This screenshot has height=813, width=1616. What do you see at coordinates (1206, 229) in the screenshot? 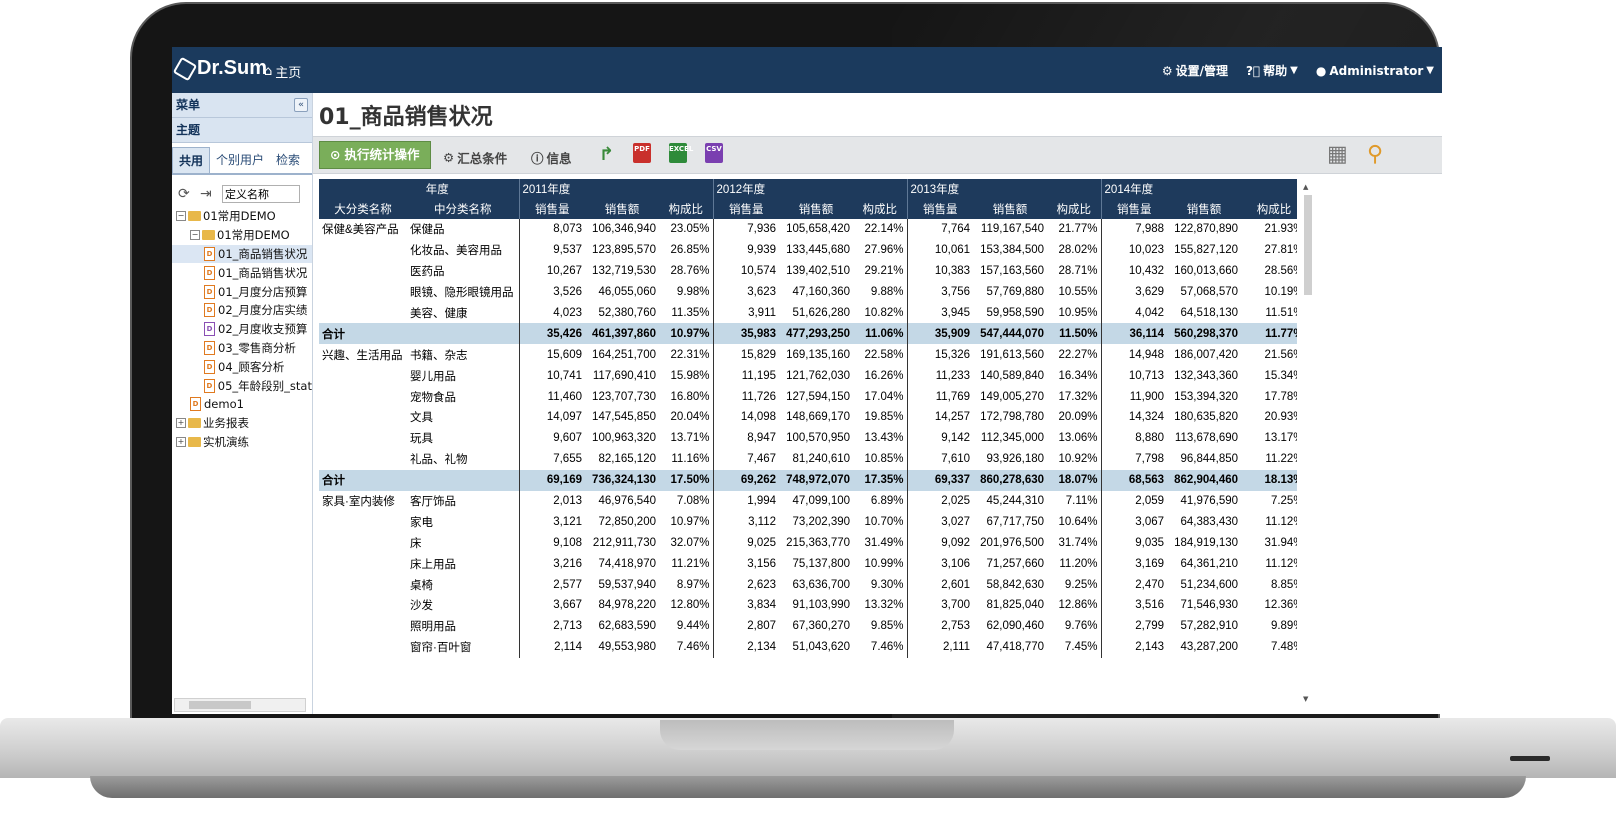
I see `cell-value: 122,870,890` at bounding box center [1206, 229].